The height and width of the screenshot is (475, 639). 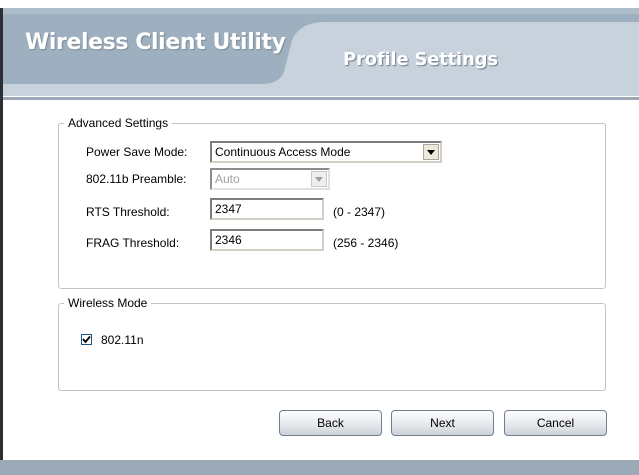 I want to click on advanced-settings-legend: Advanced Settings, so click(x=118, y=123).